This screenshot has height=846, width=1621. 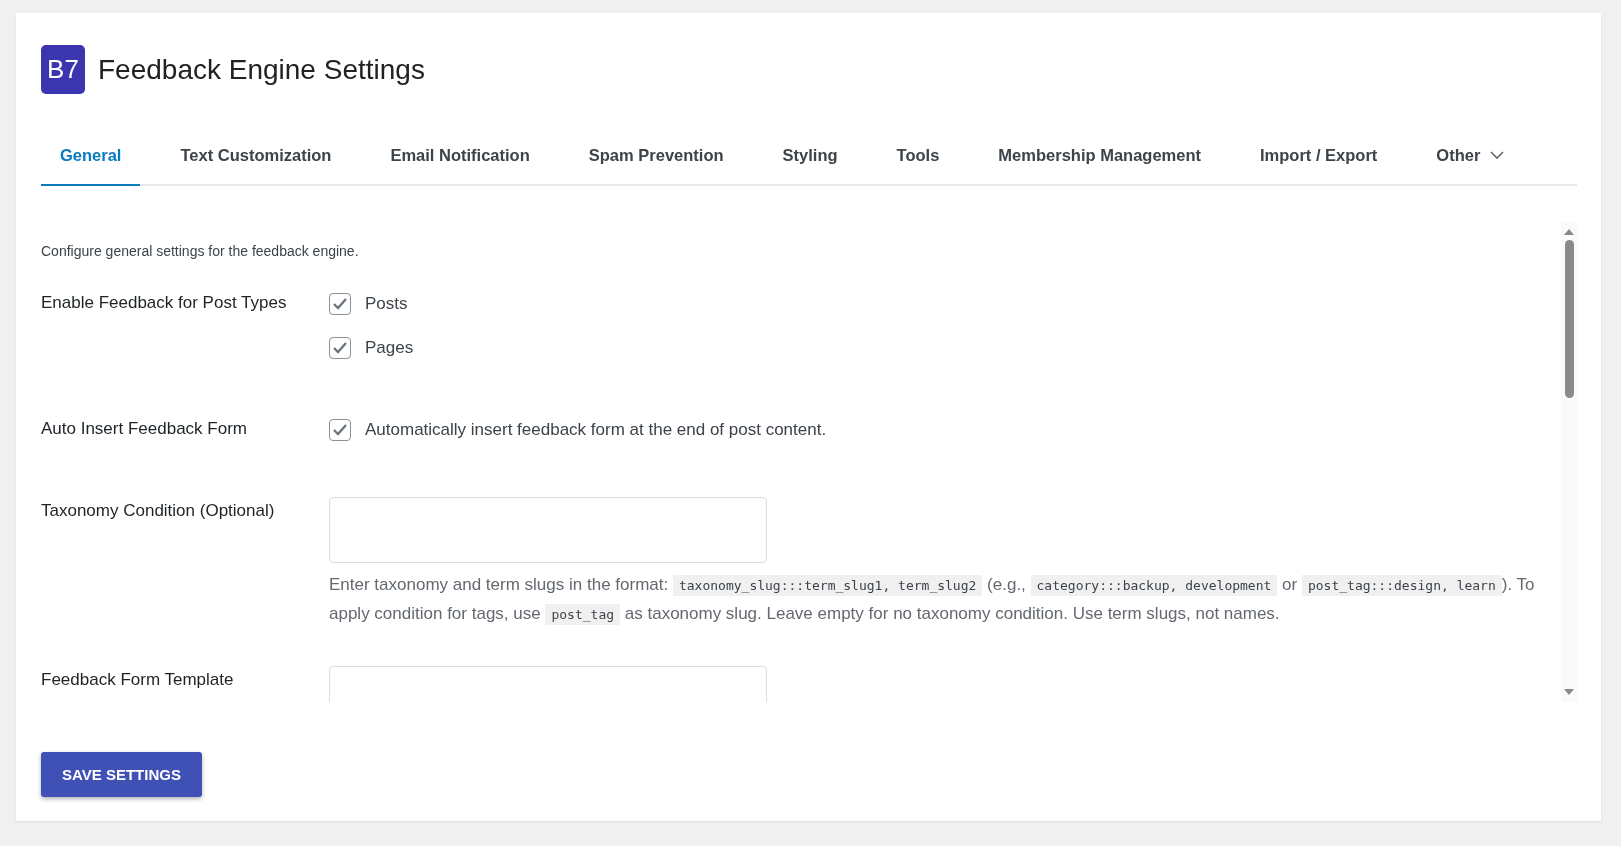 I want to click on tab: Email Notification, so click(x=460, y=159).